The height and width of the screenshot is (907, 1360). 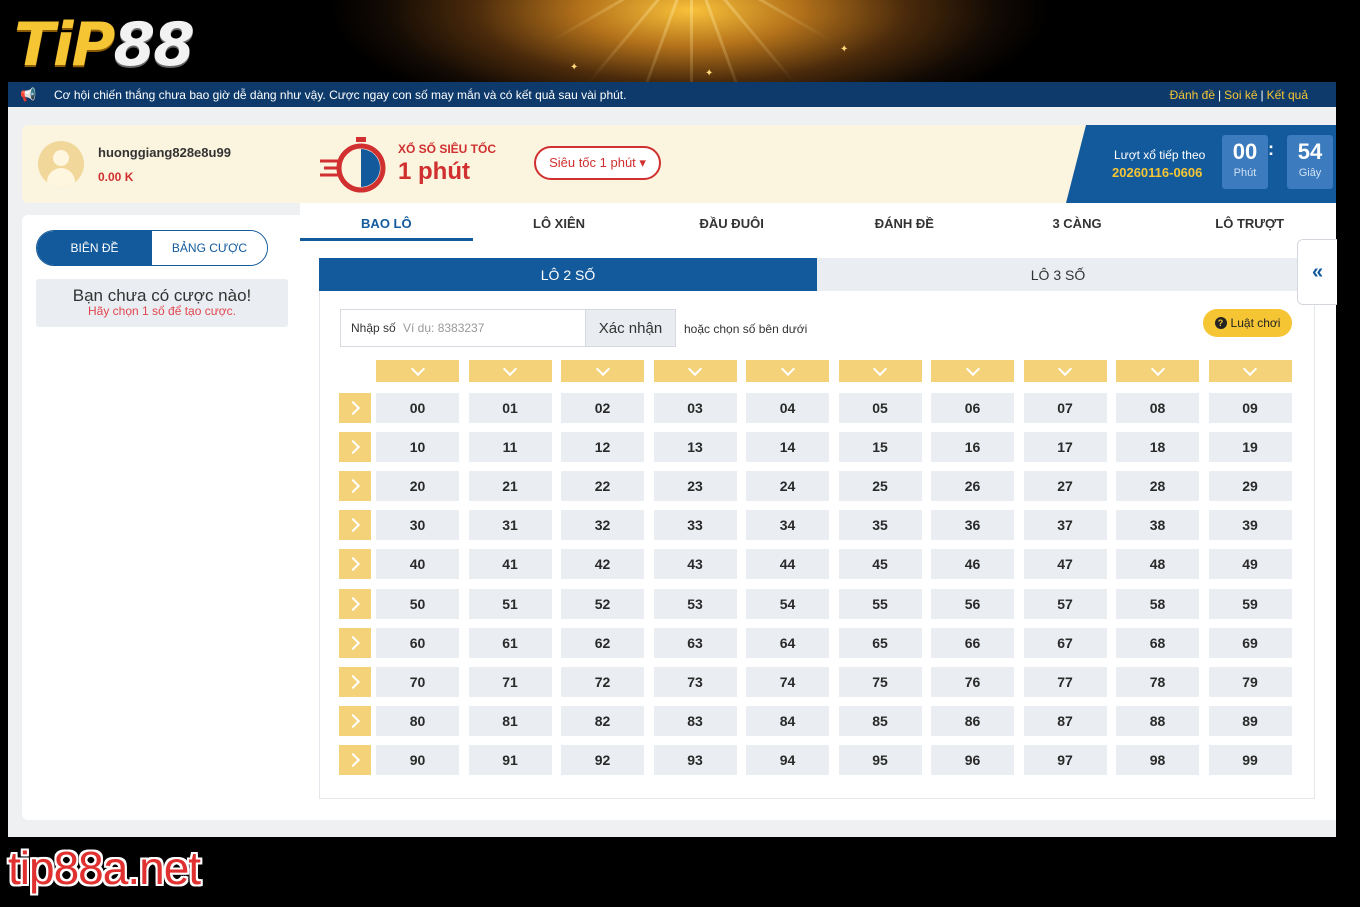 I want to click on number-cell: 08, so click(x=1157, y=408).